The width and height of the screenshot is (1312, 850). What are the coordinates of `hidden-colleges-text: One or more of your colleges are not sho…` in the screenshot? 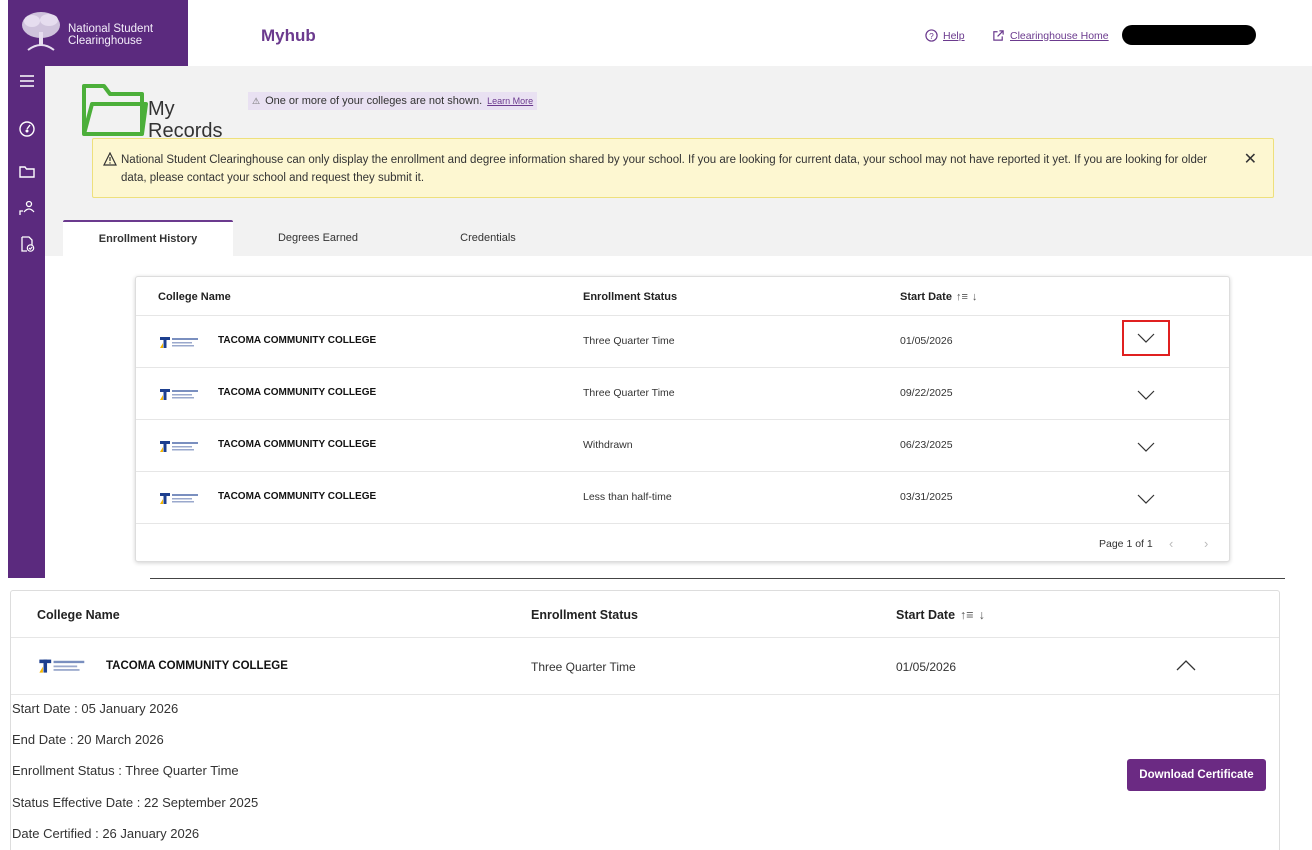 It's located at (374, 101).